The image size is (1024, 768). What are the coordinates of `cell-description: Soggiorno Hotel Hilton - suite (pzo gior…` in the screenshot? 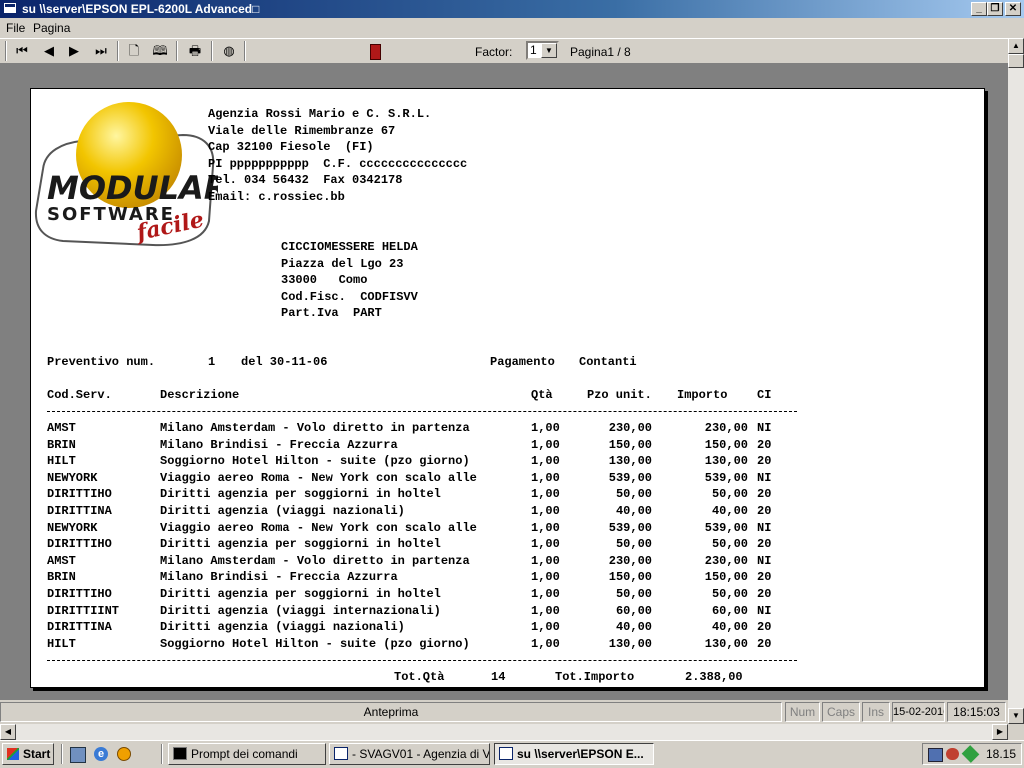 It's located at (315, 643).